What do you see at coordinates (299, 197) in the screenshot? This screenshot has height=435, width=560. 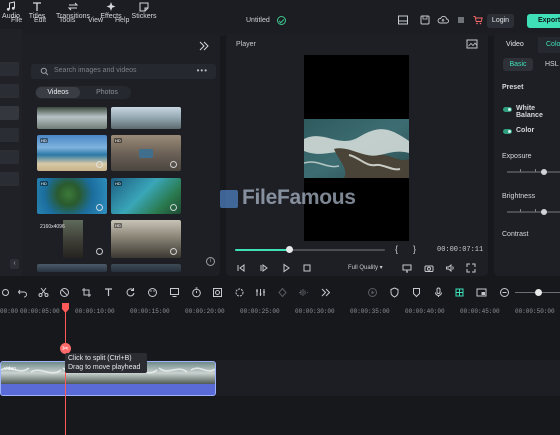 I see `watermark-text: FileFamous` at bounding box center [299, 197].